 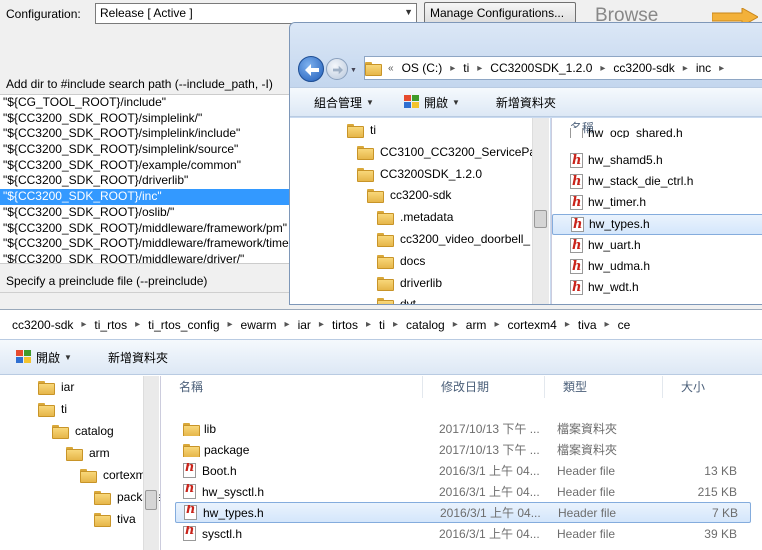 I want to click on tree-item: docs, so click(x=401, y=261).